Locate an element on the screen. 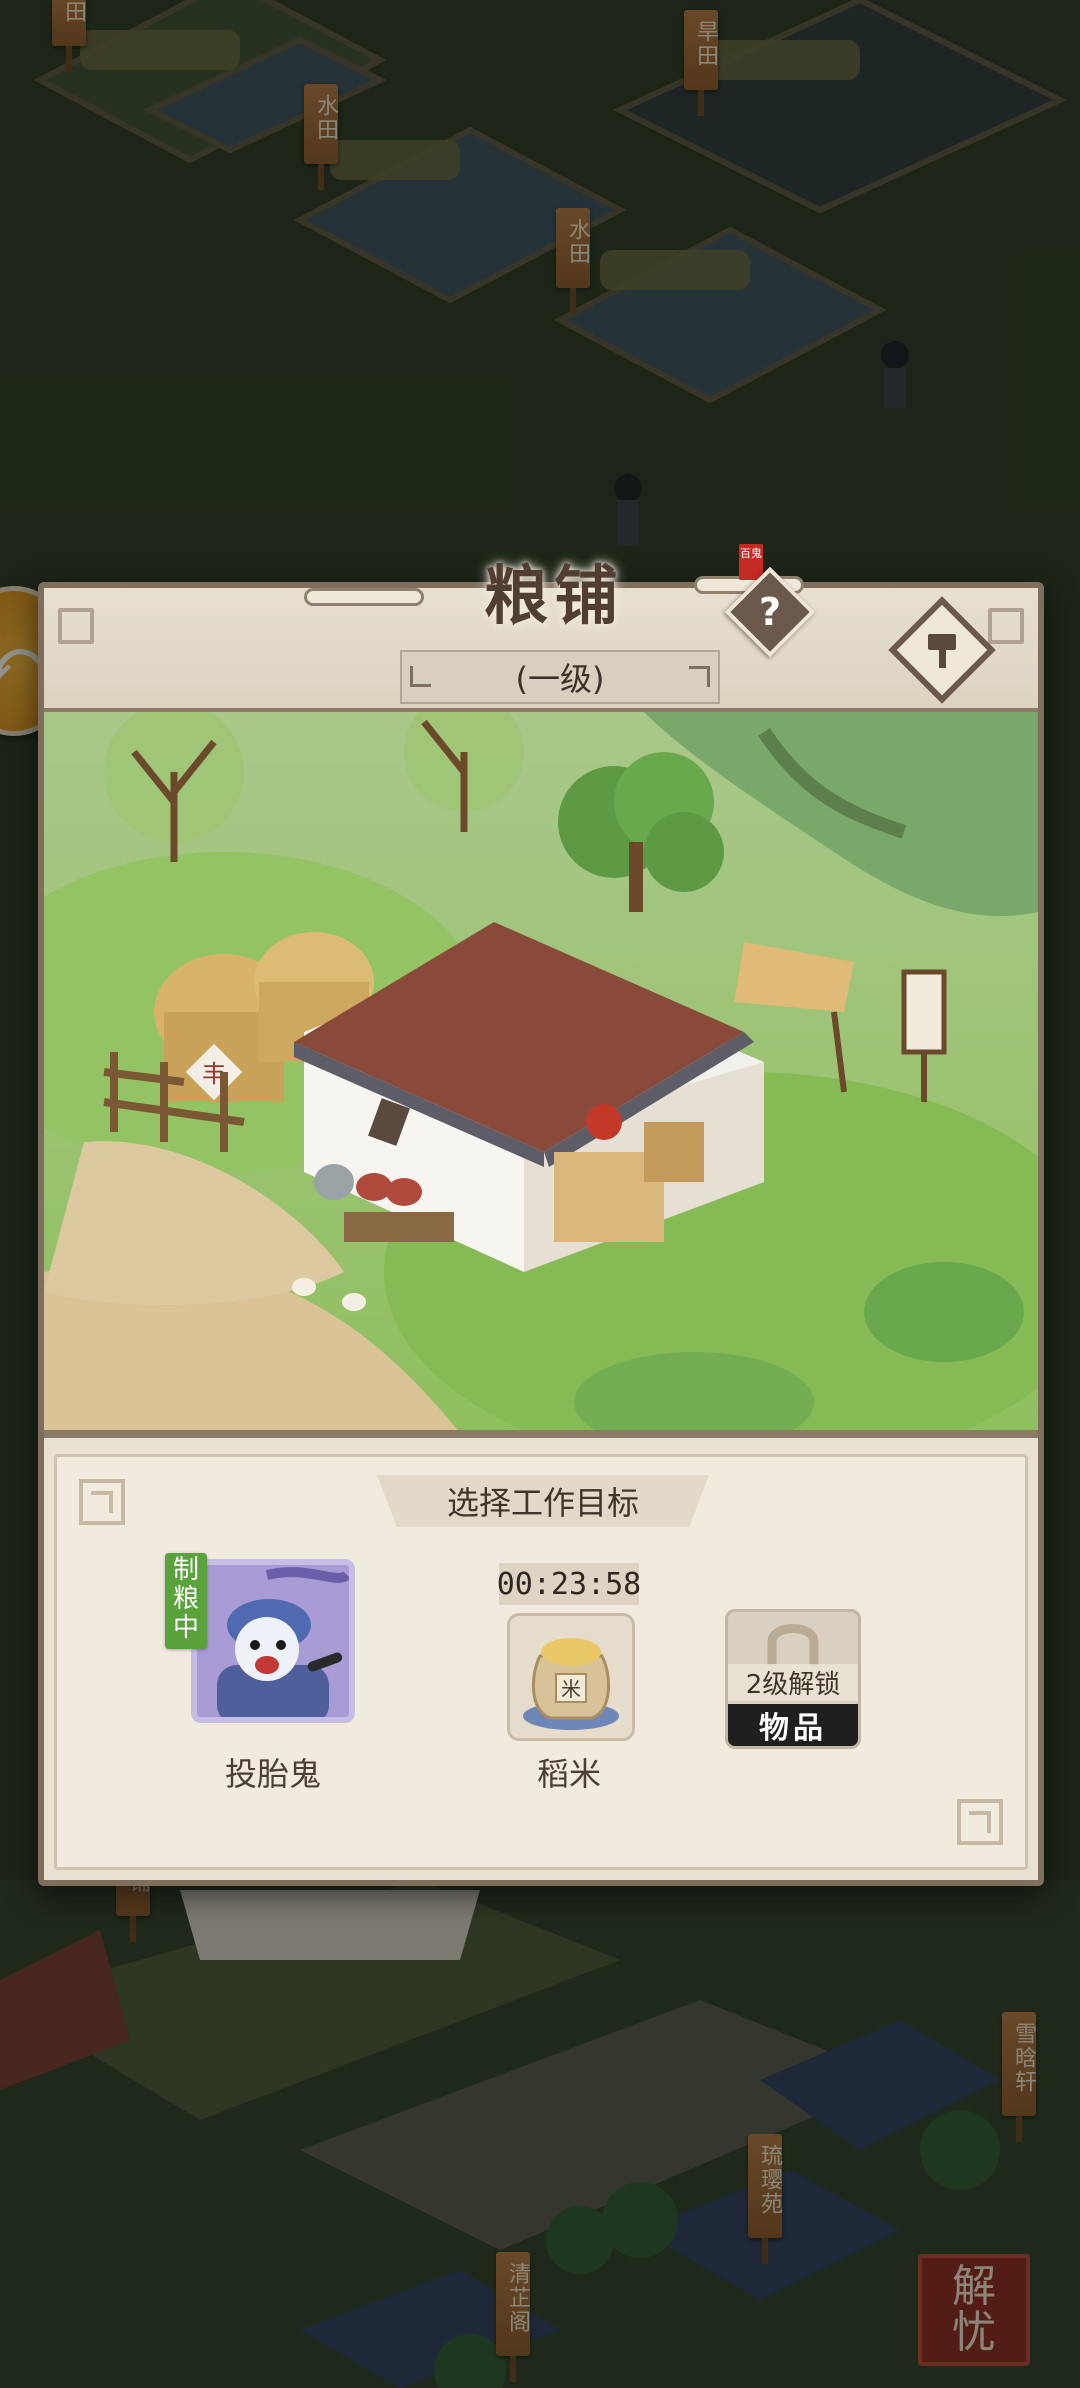 Image resolution: width=1080 pixels, height=2388 pixels. upgrade-button is located at coordinates (942, 650).